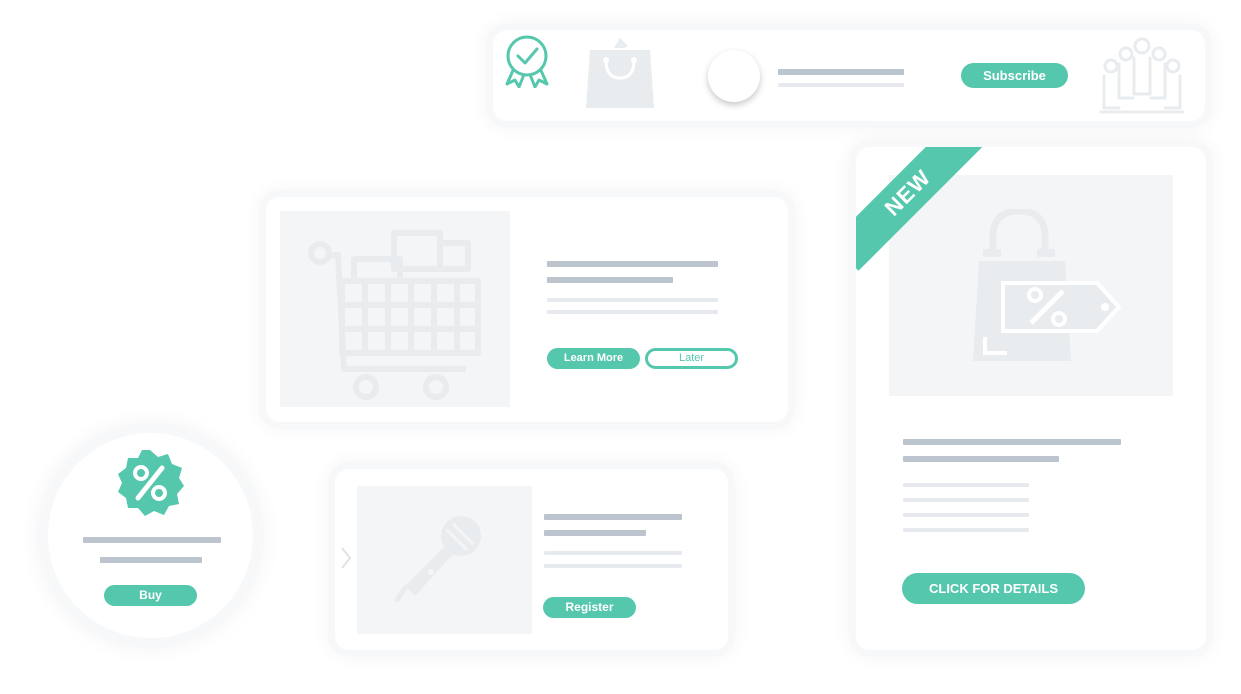 Image resolution: width=1241 pixels, height=694 pixels. What do you see at coordinates (993, 588) in the screenshot?
I see `click-for-details-button: CLICK FOR DETAILS` at bounding box center [993, 588].